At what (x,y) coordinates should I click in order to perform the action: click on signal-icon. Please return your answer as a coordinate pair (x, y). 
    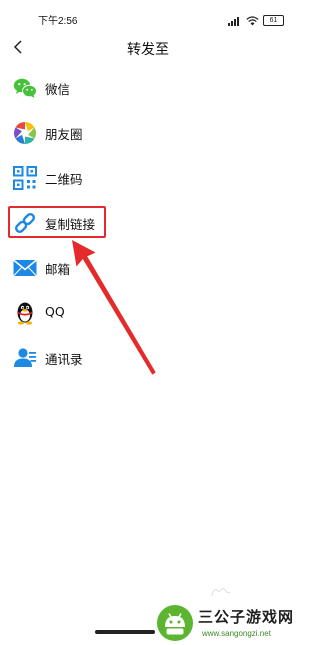
    Looking at the image, I should click on (235, 20).